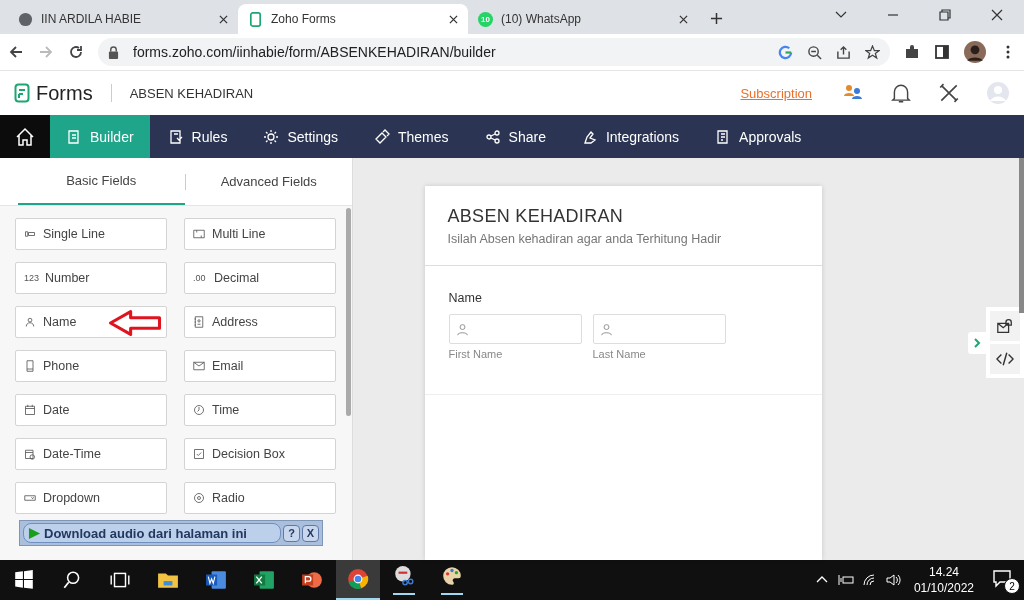  I want to click on bell-icon, so click(901, 93).